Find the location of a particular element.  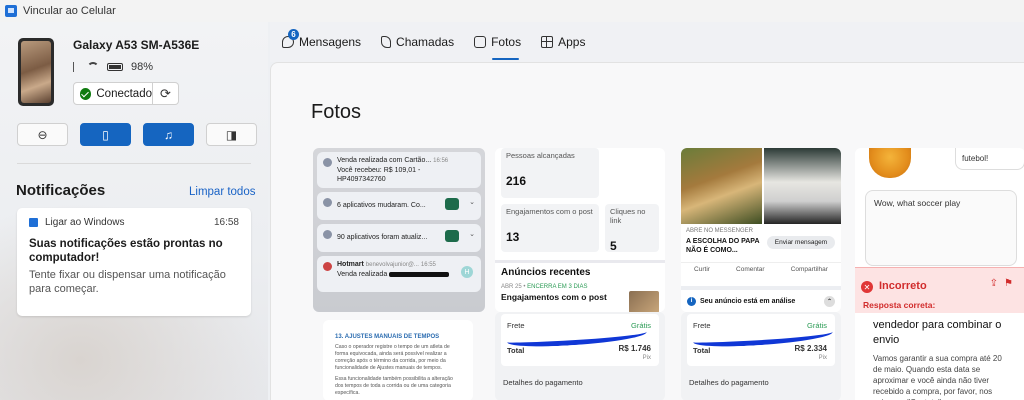

avatar: H is located at coordinates (467, 272).